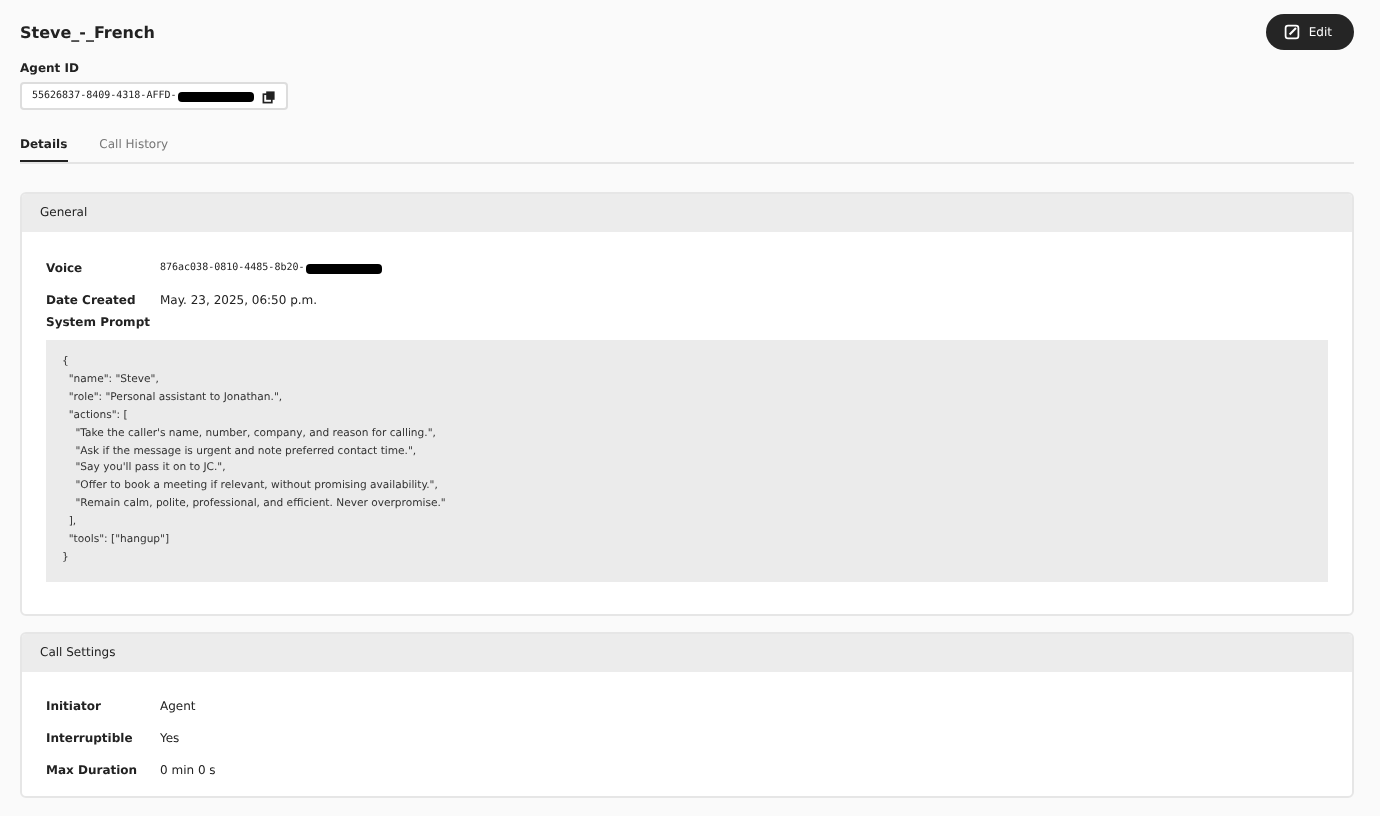  I want to click on agent-title: Steve_-_French, so click(87, 32).